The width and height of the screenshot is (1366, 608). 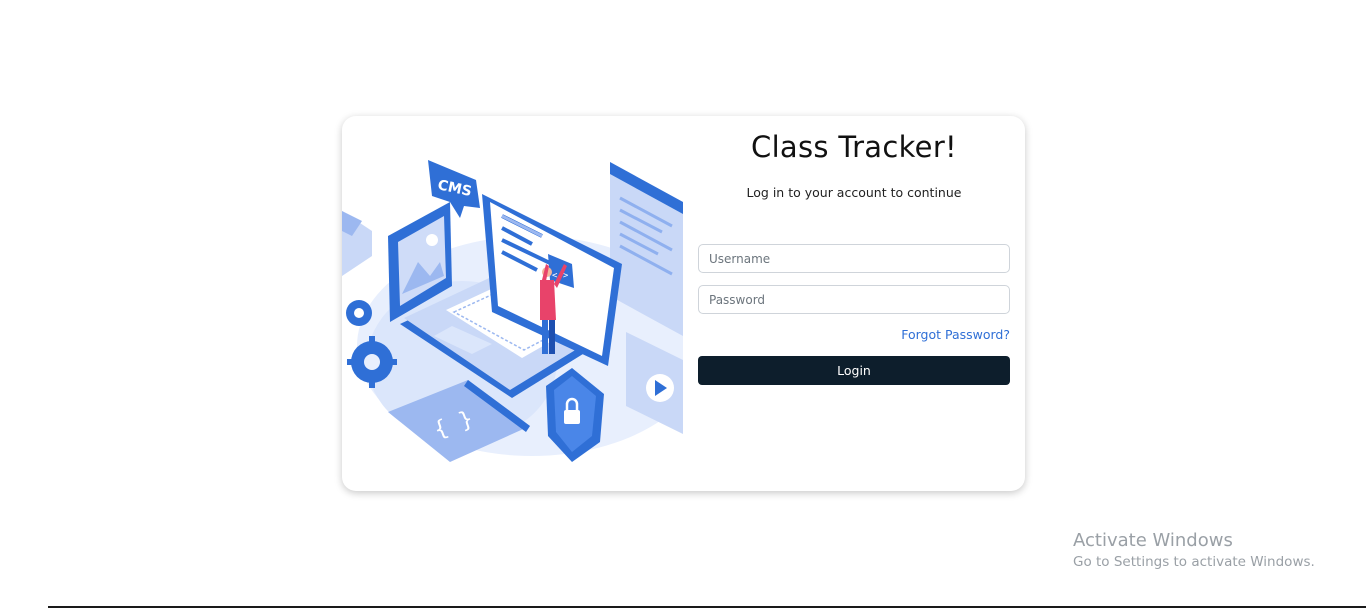 What do you see at coordinates (955, 334) in the screenshot?
I see `forgot-password-link: Forgot Password?` at bounding box center [955, 334].